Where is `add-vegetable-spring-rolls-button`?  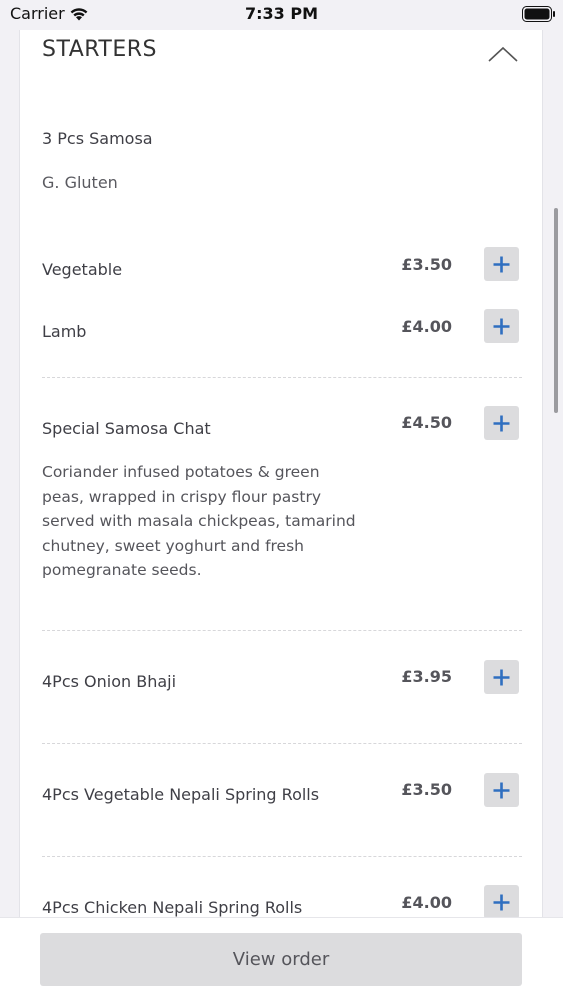
add-vegetable-spring-rolls-button is located at coordinates (501, 790).